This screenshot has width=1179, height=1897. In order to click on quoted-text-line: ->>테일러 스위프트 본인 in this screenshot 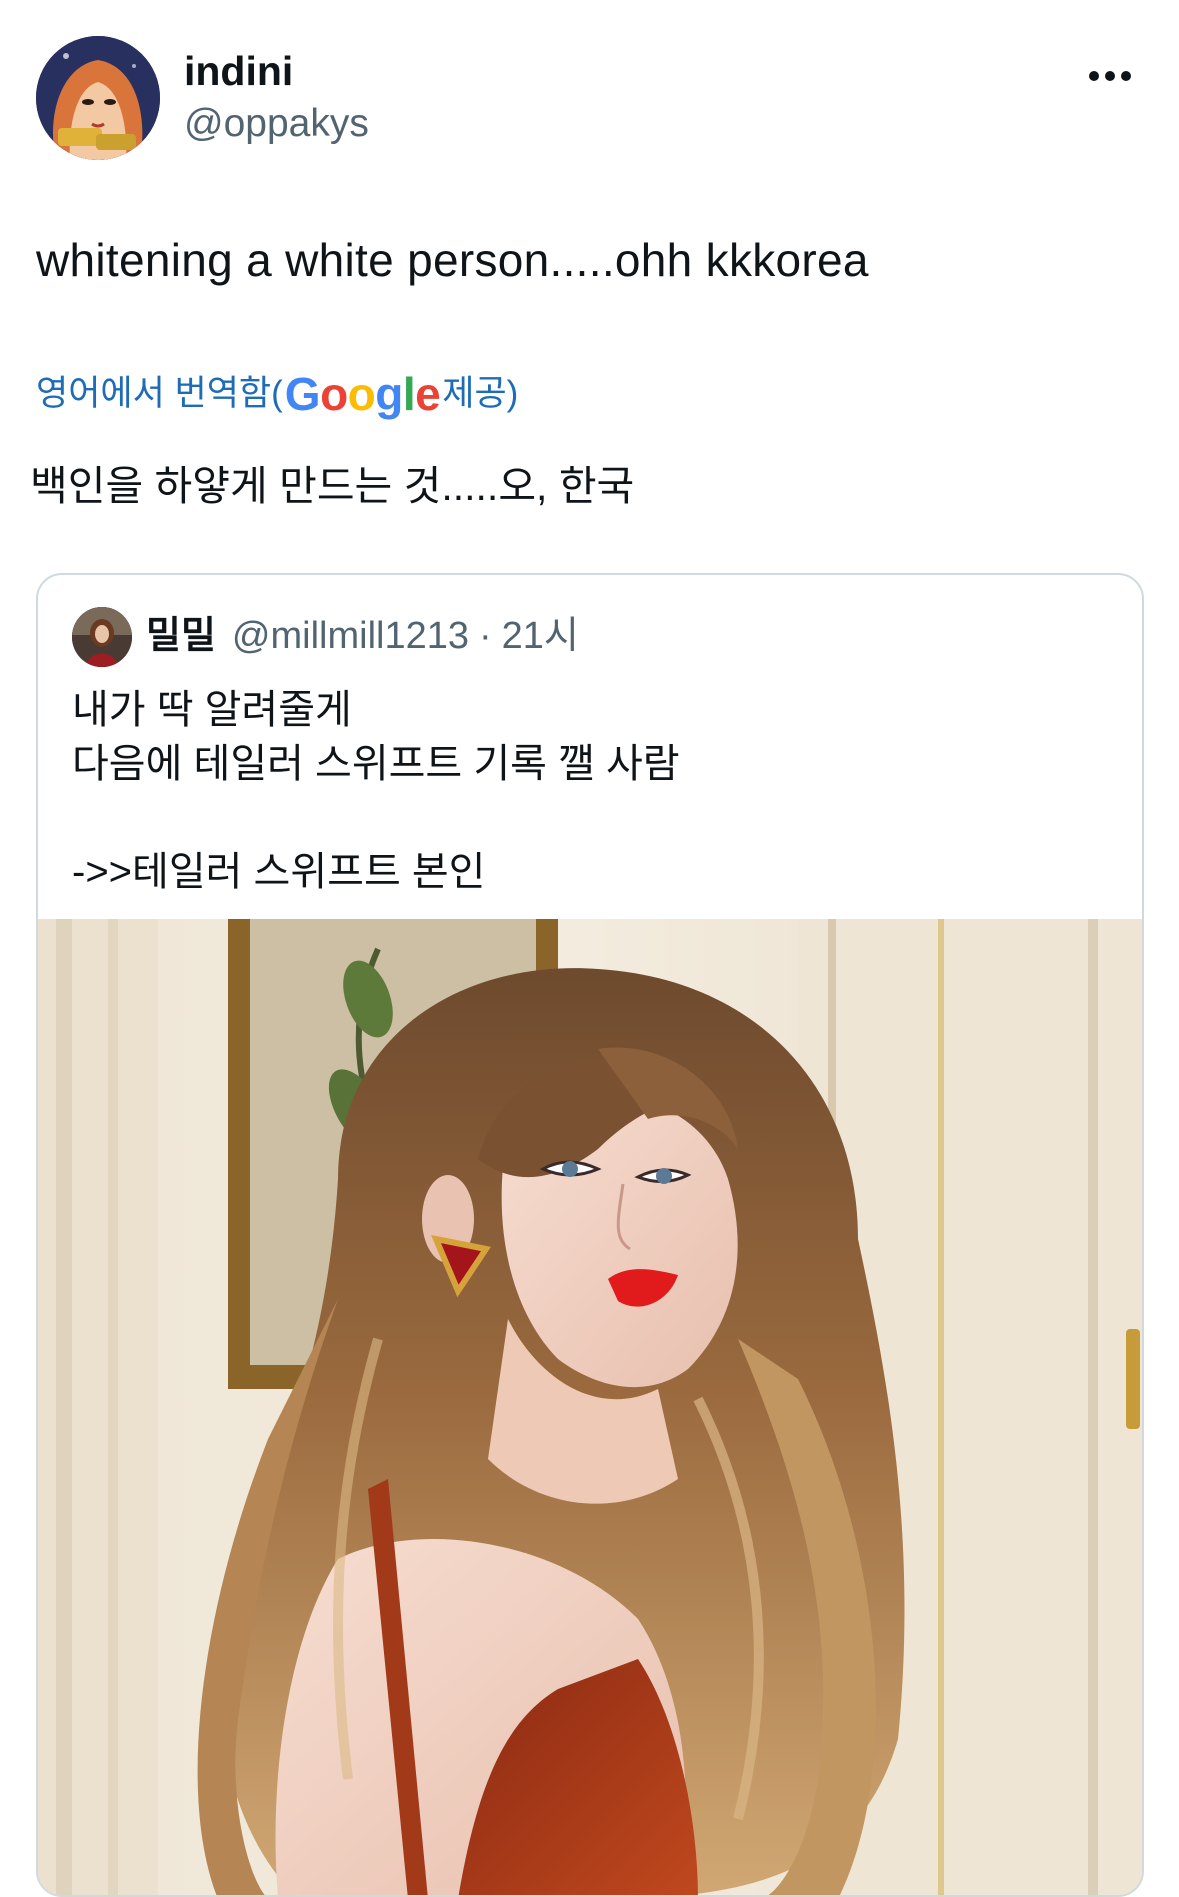, I will do `click(279, 872)`.